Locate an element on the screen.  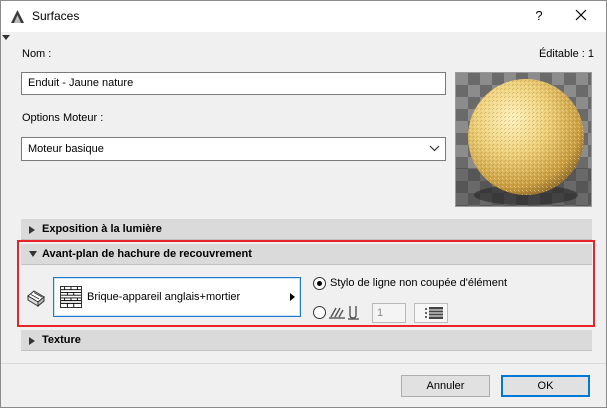
close-button is located at coordinates (581, 16).